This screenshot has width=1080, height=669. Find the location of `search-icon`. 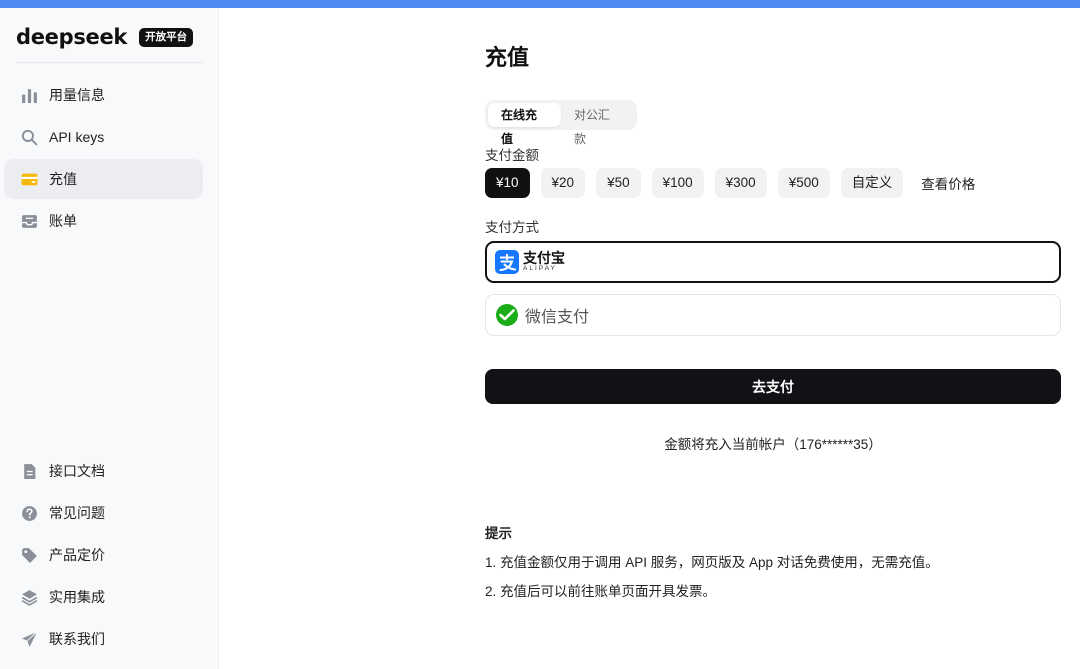

search-icon is located at coordinates (29, 137).